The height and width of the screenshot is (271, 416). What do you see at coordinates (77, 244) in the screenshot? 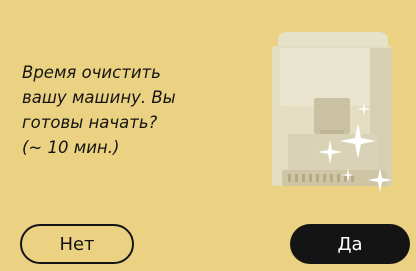
I see `no-button: Нет` at bounding box center [77, 244].